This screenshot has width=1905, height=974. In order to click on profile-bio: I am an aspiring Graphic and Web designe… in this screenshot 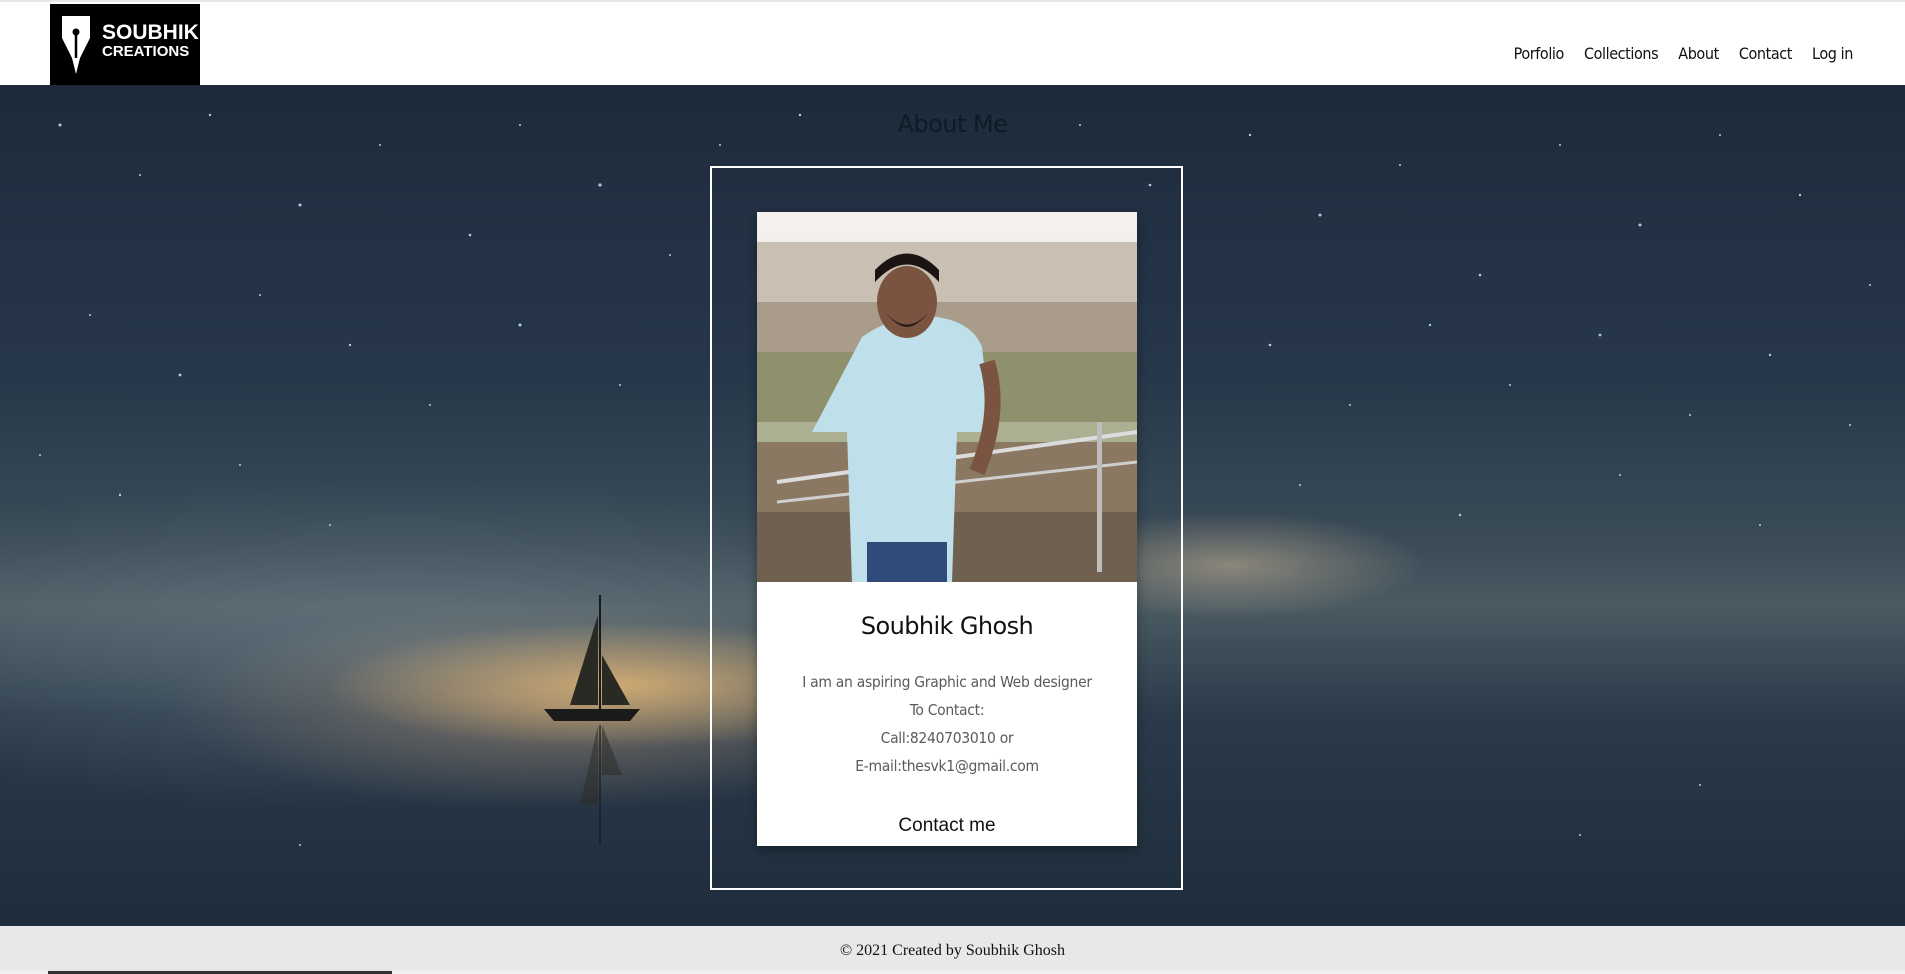, I will do `click(947, 724)`.